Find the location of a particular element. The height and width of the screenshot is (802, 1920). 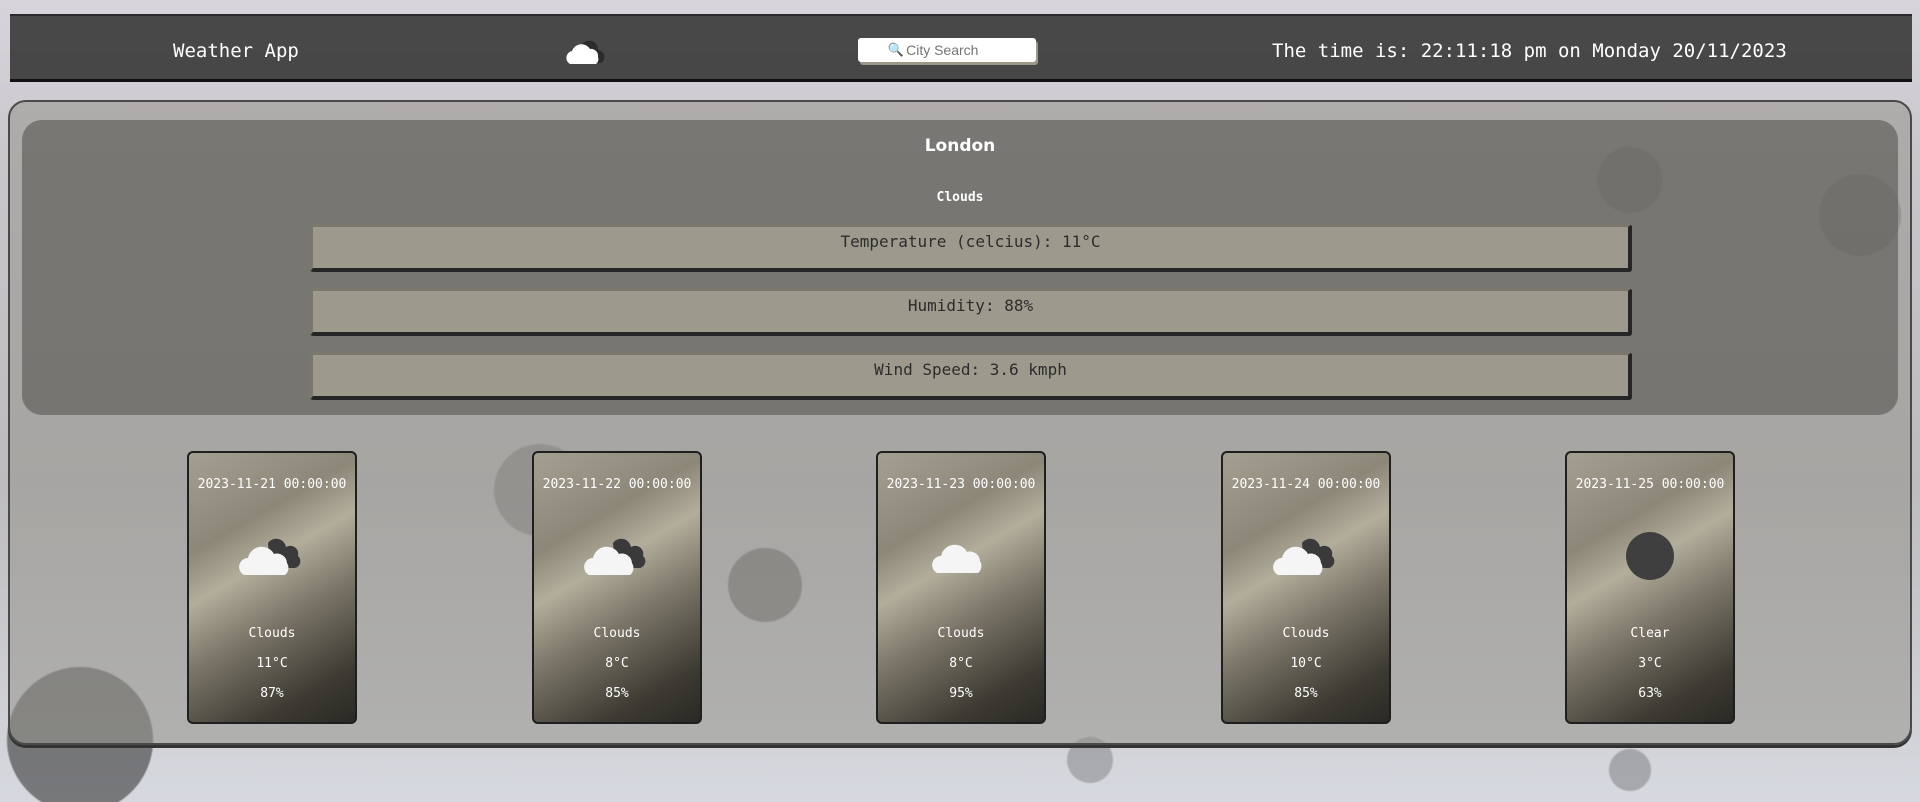

humidity-stat: Humidity: 88% is located at coordinates (971, 312).